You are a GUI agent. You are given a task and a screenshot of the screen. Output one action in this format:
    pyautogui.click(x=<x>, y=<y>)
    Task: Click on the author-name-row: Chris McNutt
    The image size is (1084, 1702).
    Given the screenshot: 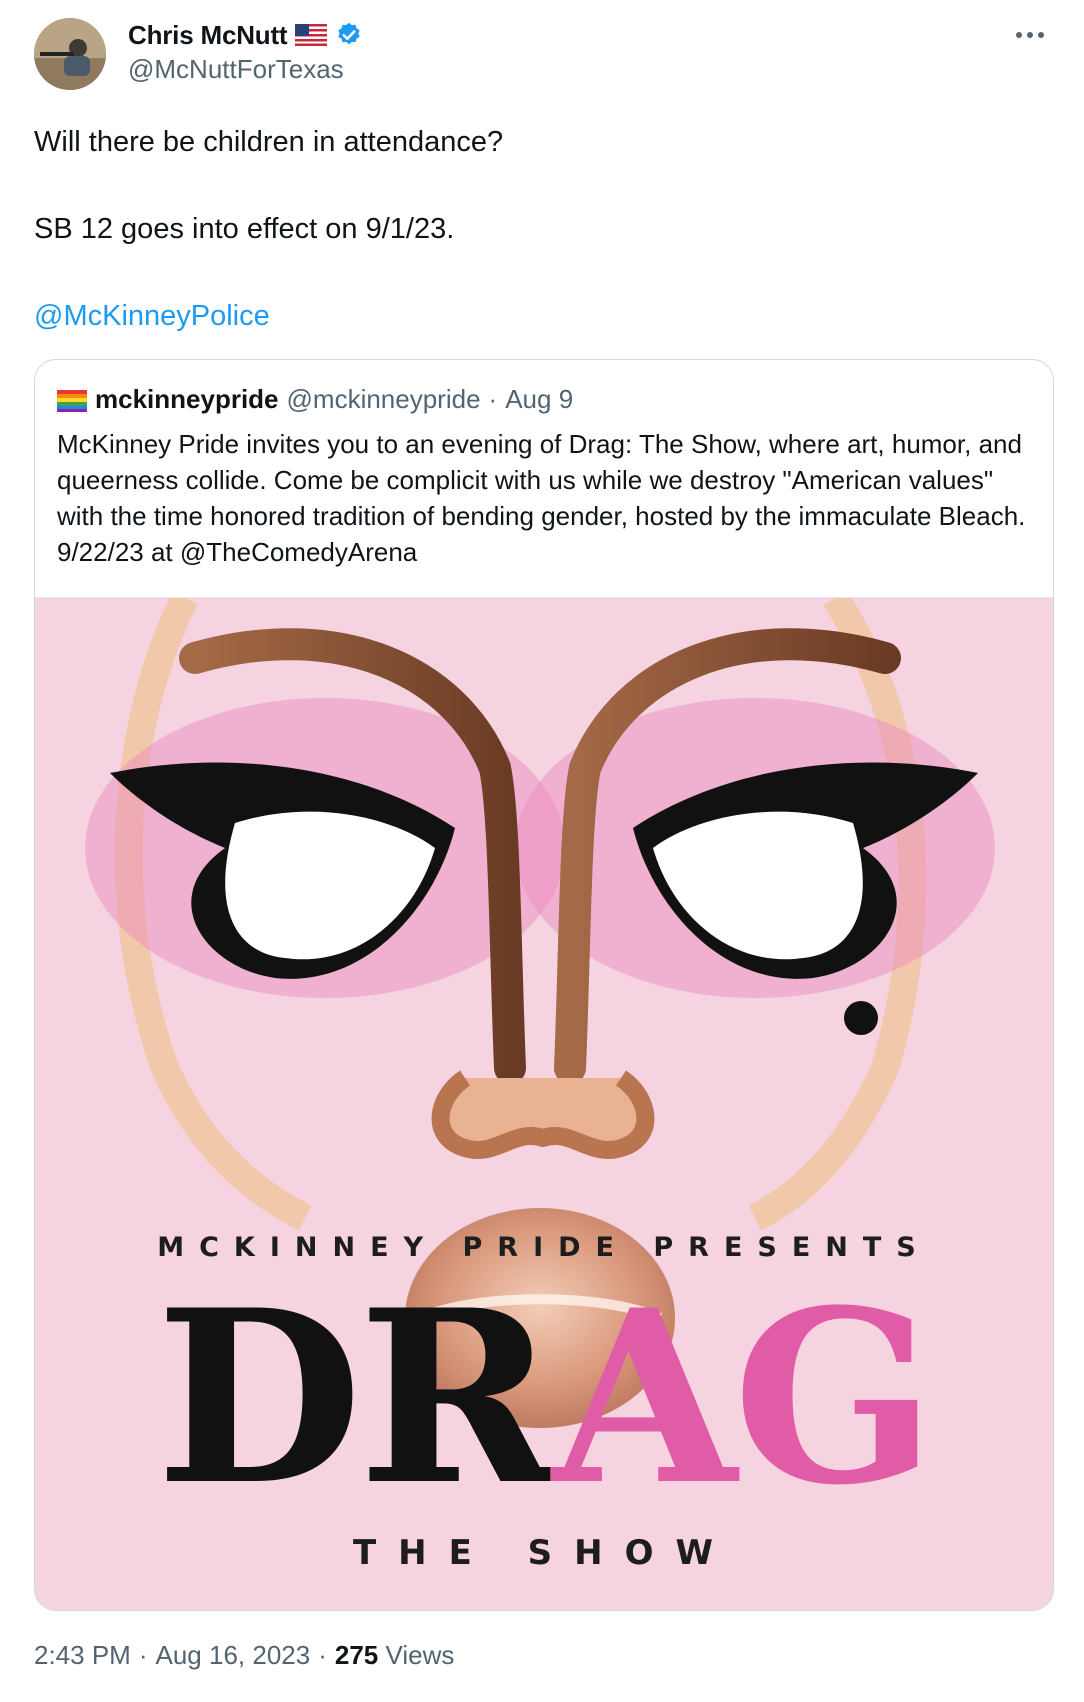 What is the action you would take?
    pyautogui.click(x=245, y=35)
    